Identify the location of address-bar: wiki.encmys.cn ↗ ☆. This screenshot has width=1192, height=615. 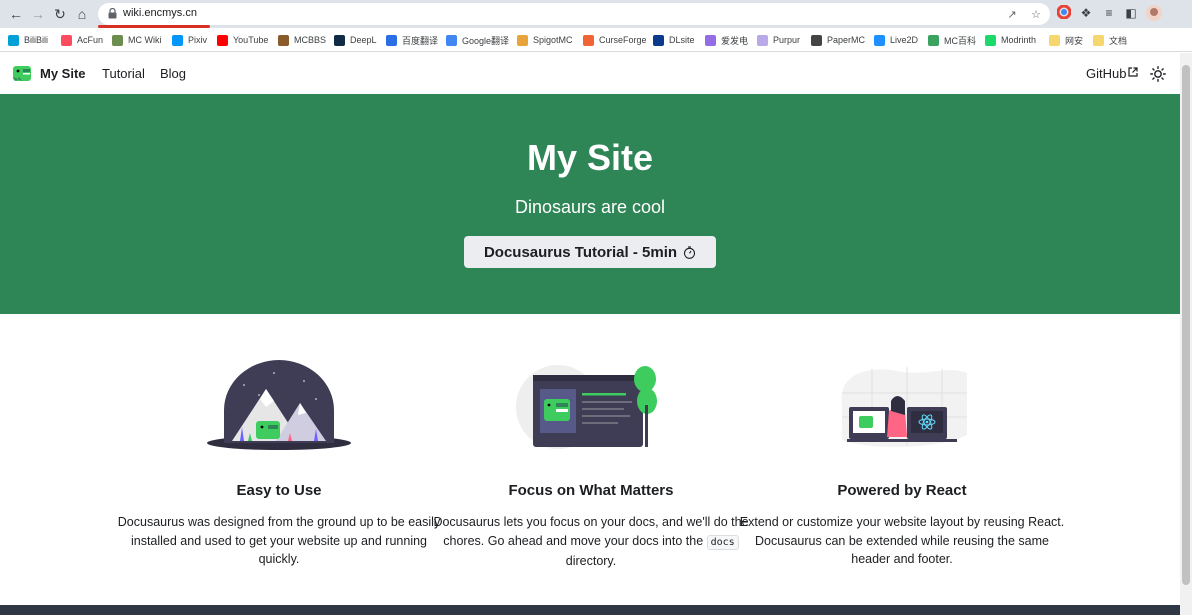
(574, 14).